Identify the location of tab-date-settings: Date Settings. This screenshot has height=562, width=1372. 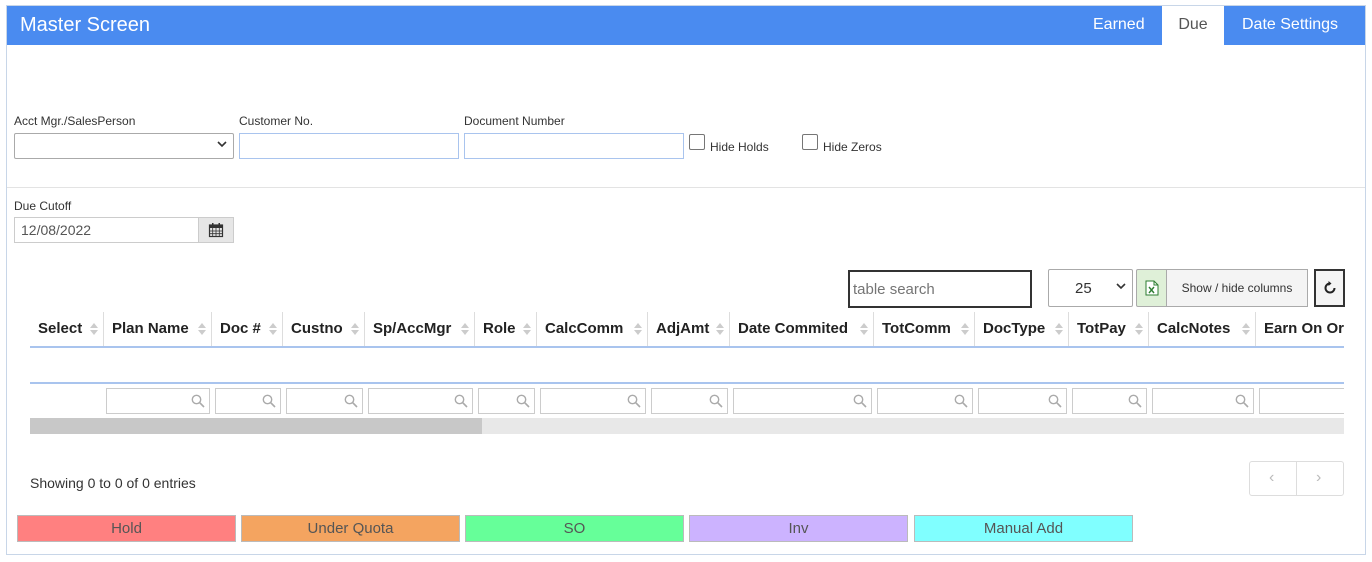
(1290, 25).